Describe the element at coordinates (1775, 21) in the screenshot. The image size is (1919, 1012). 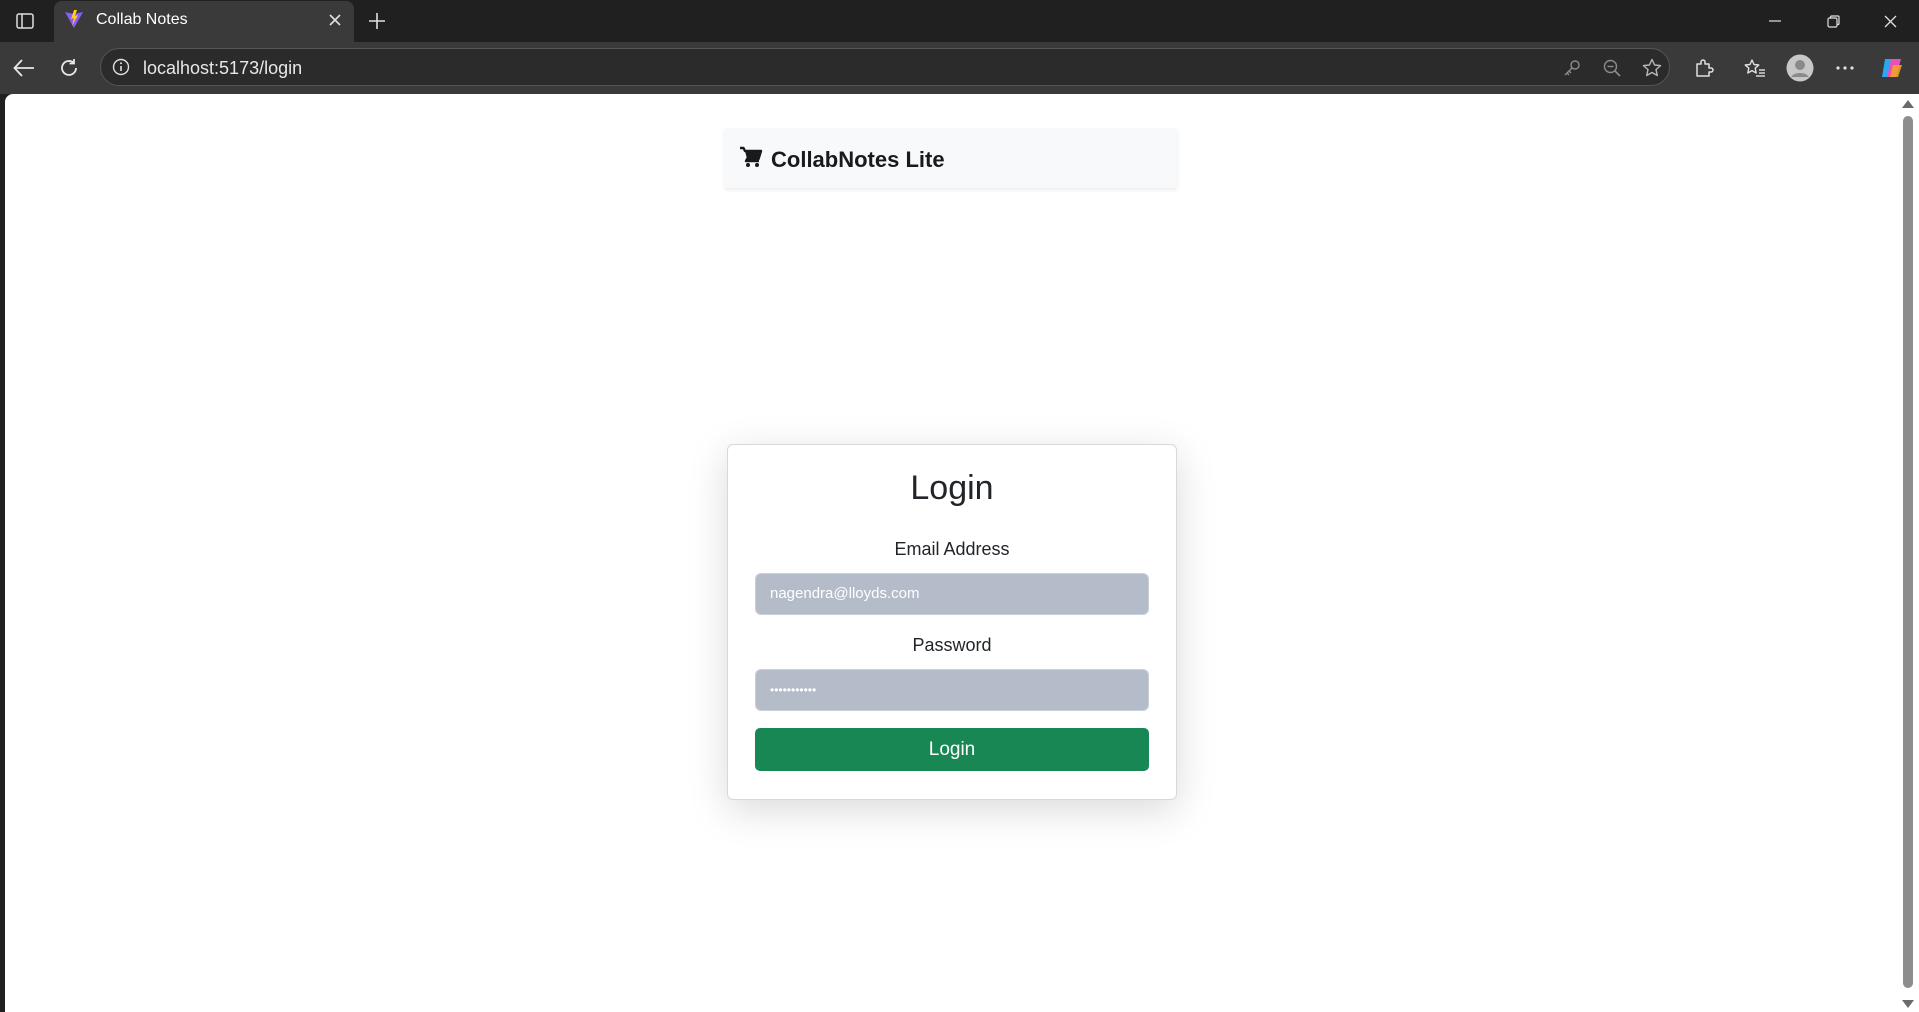
I see `minimize-window-icon` at that location.